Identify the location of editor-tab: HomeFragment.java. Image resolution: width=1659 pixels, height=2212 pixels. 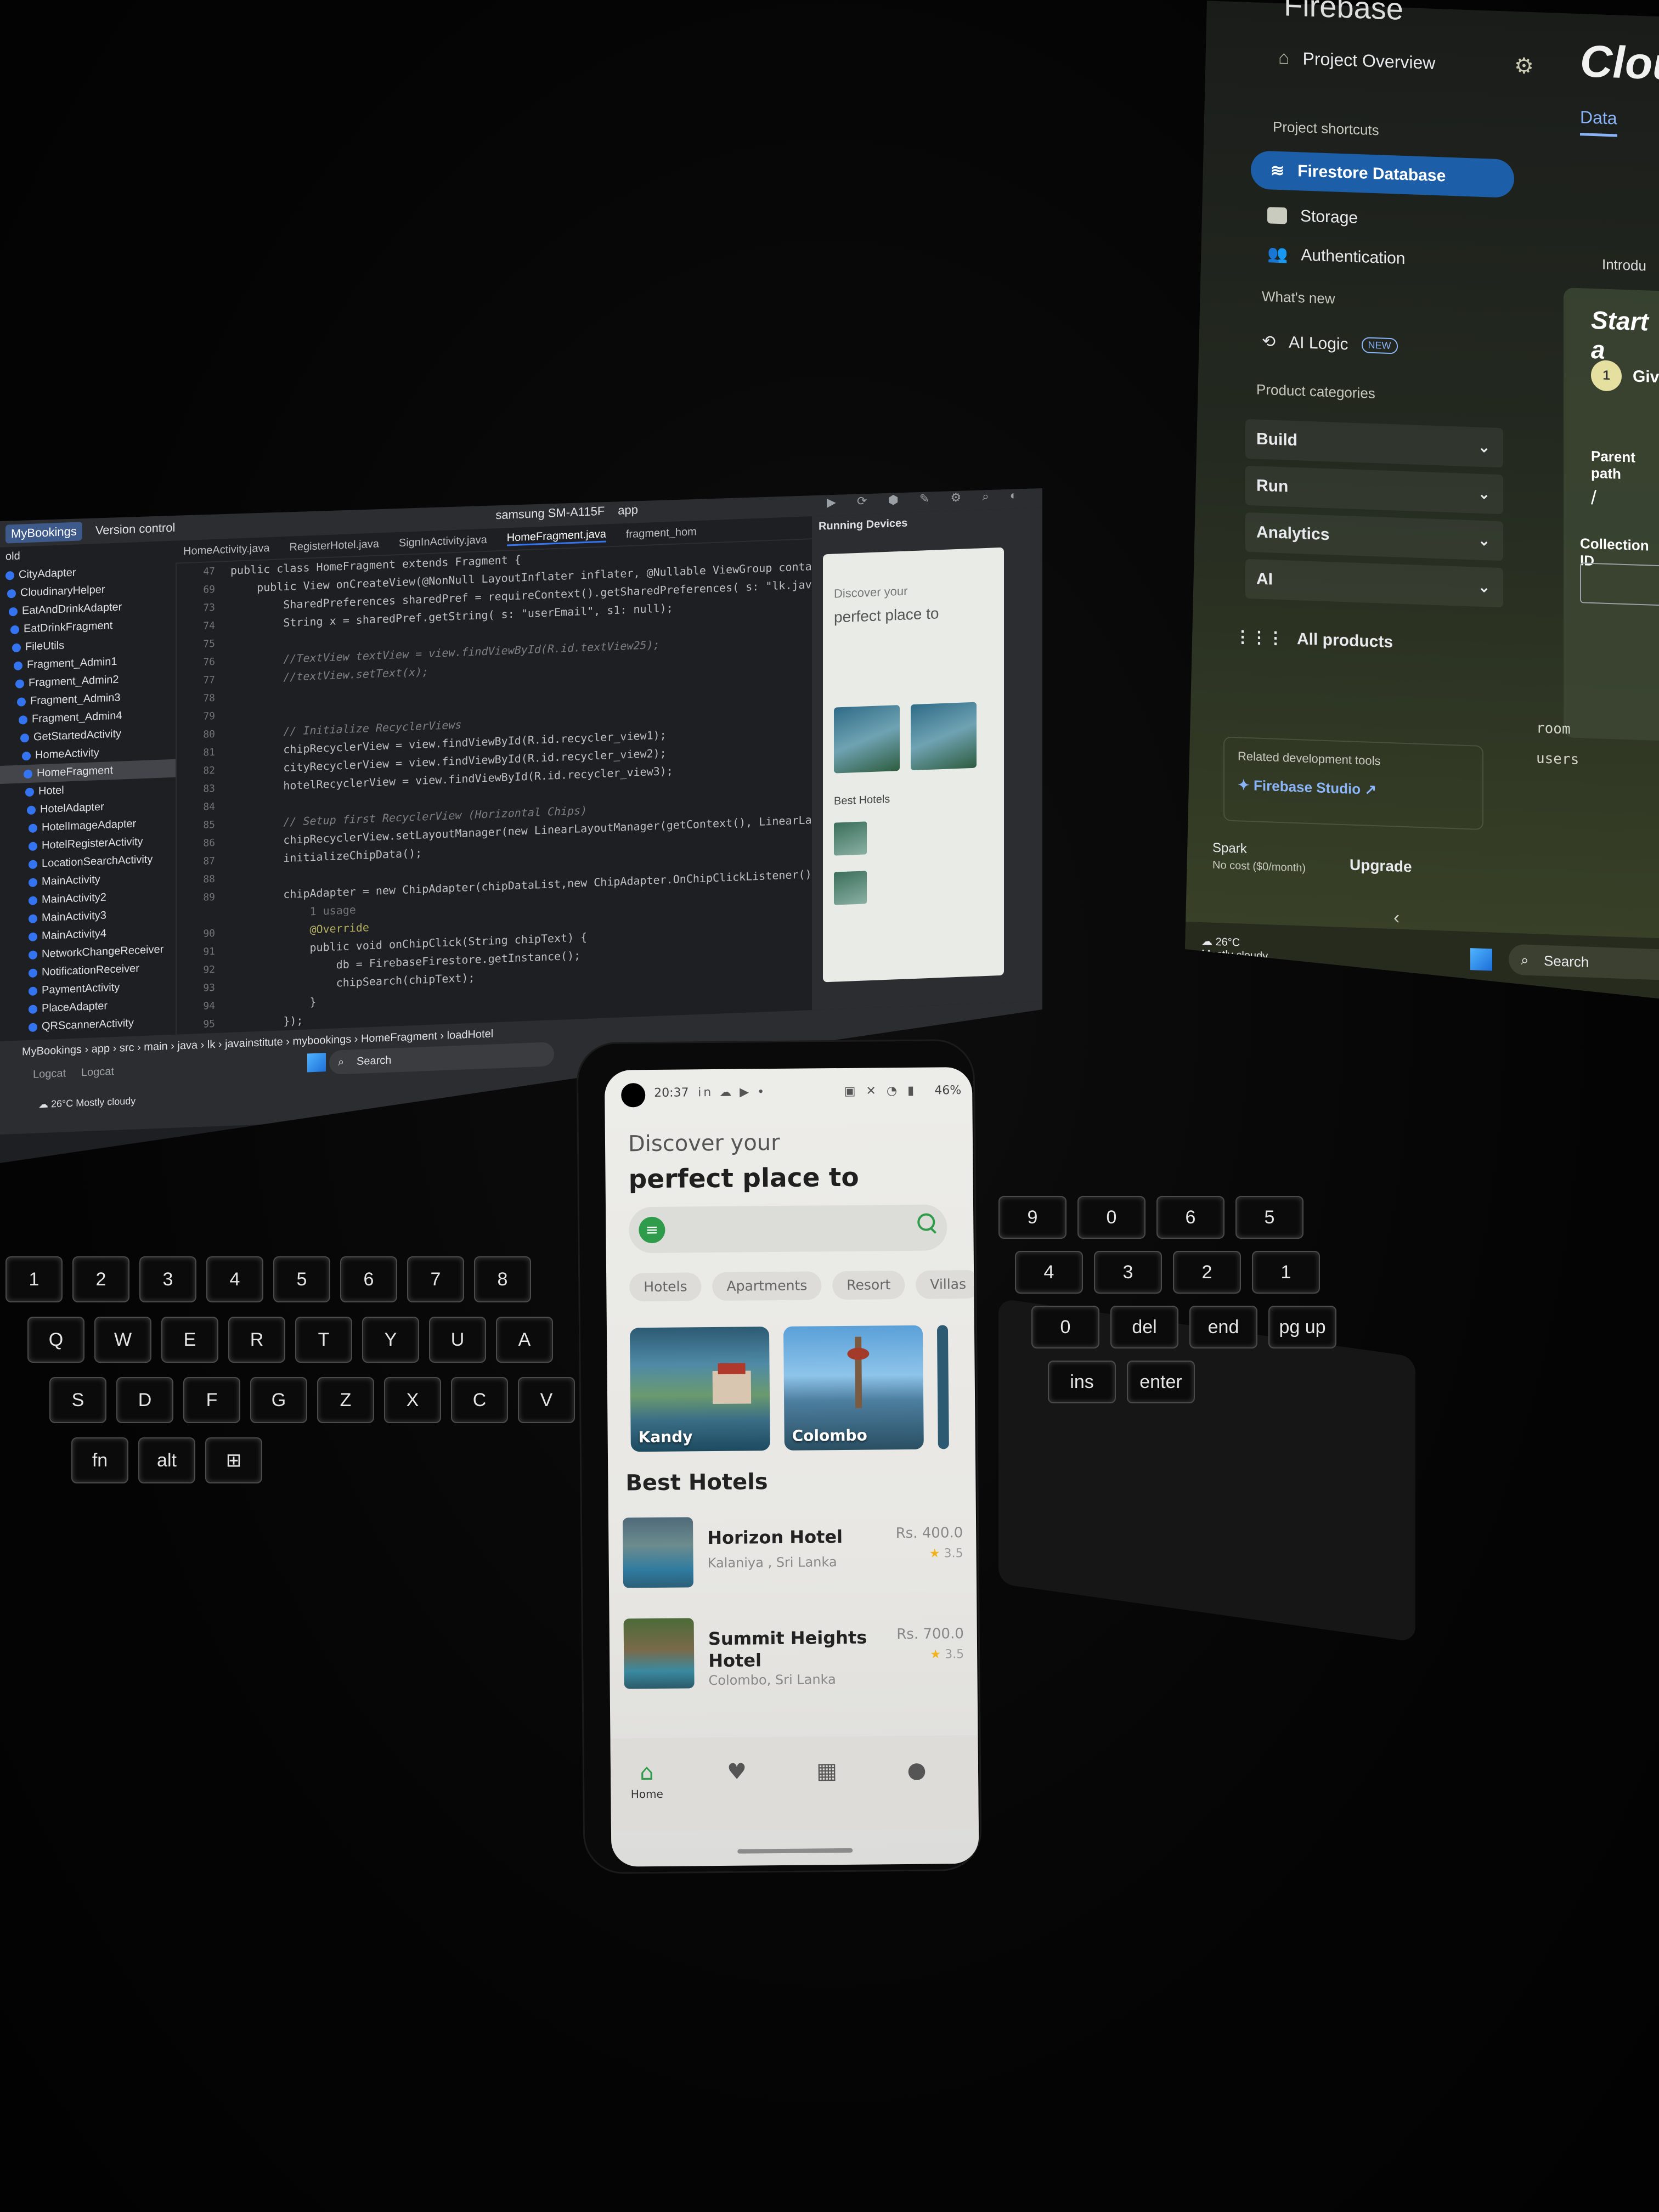
(556, 537).